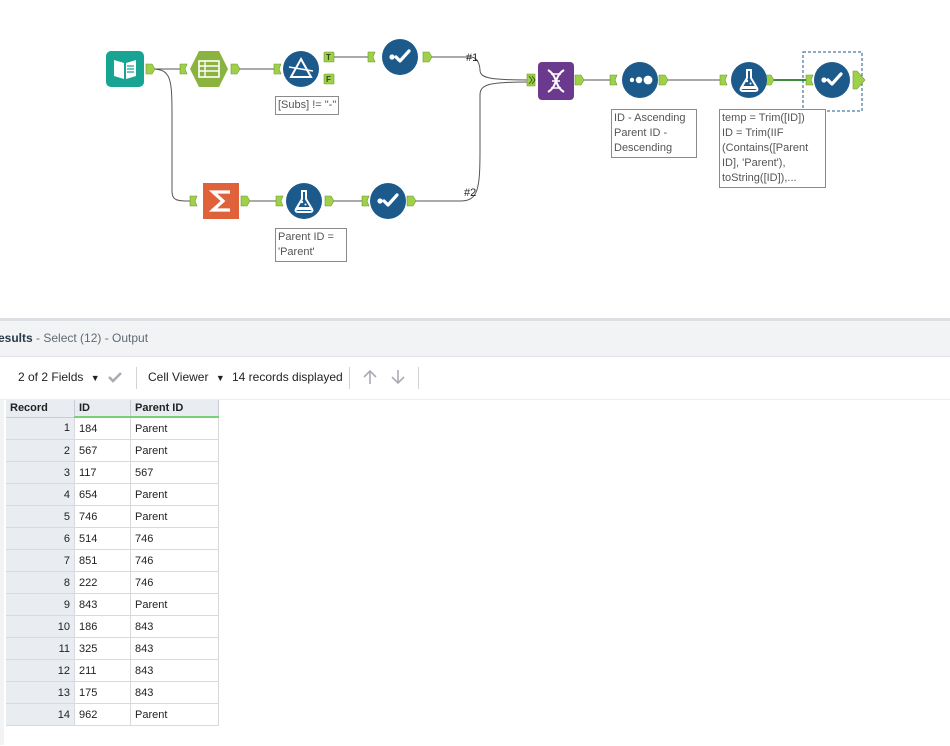  Describe the element at coordinates (40, 582) in the screenshot. I see `record-number-cell: 8` at that location.